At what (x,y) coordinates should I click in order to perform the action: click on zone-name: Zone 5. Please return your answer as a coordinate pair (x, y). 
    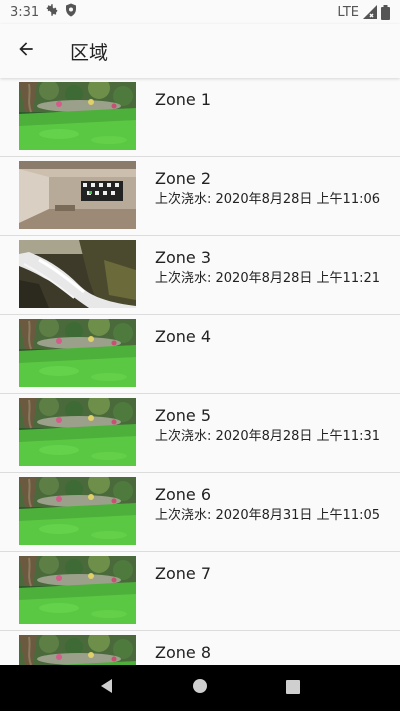
    Looking at the image, I should click on (183, 415).